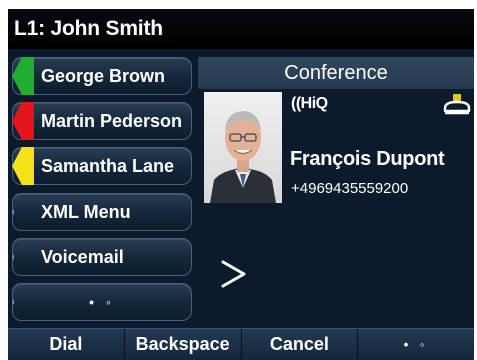  I want to click on line-key-martin-pederson: Martin Pederson, so click(102, 121).